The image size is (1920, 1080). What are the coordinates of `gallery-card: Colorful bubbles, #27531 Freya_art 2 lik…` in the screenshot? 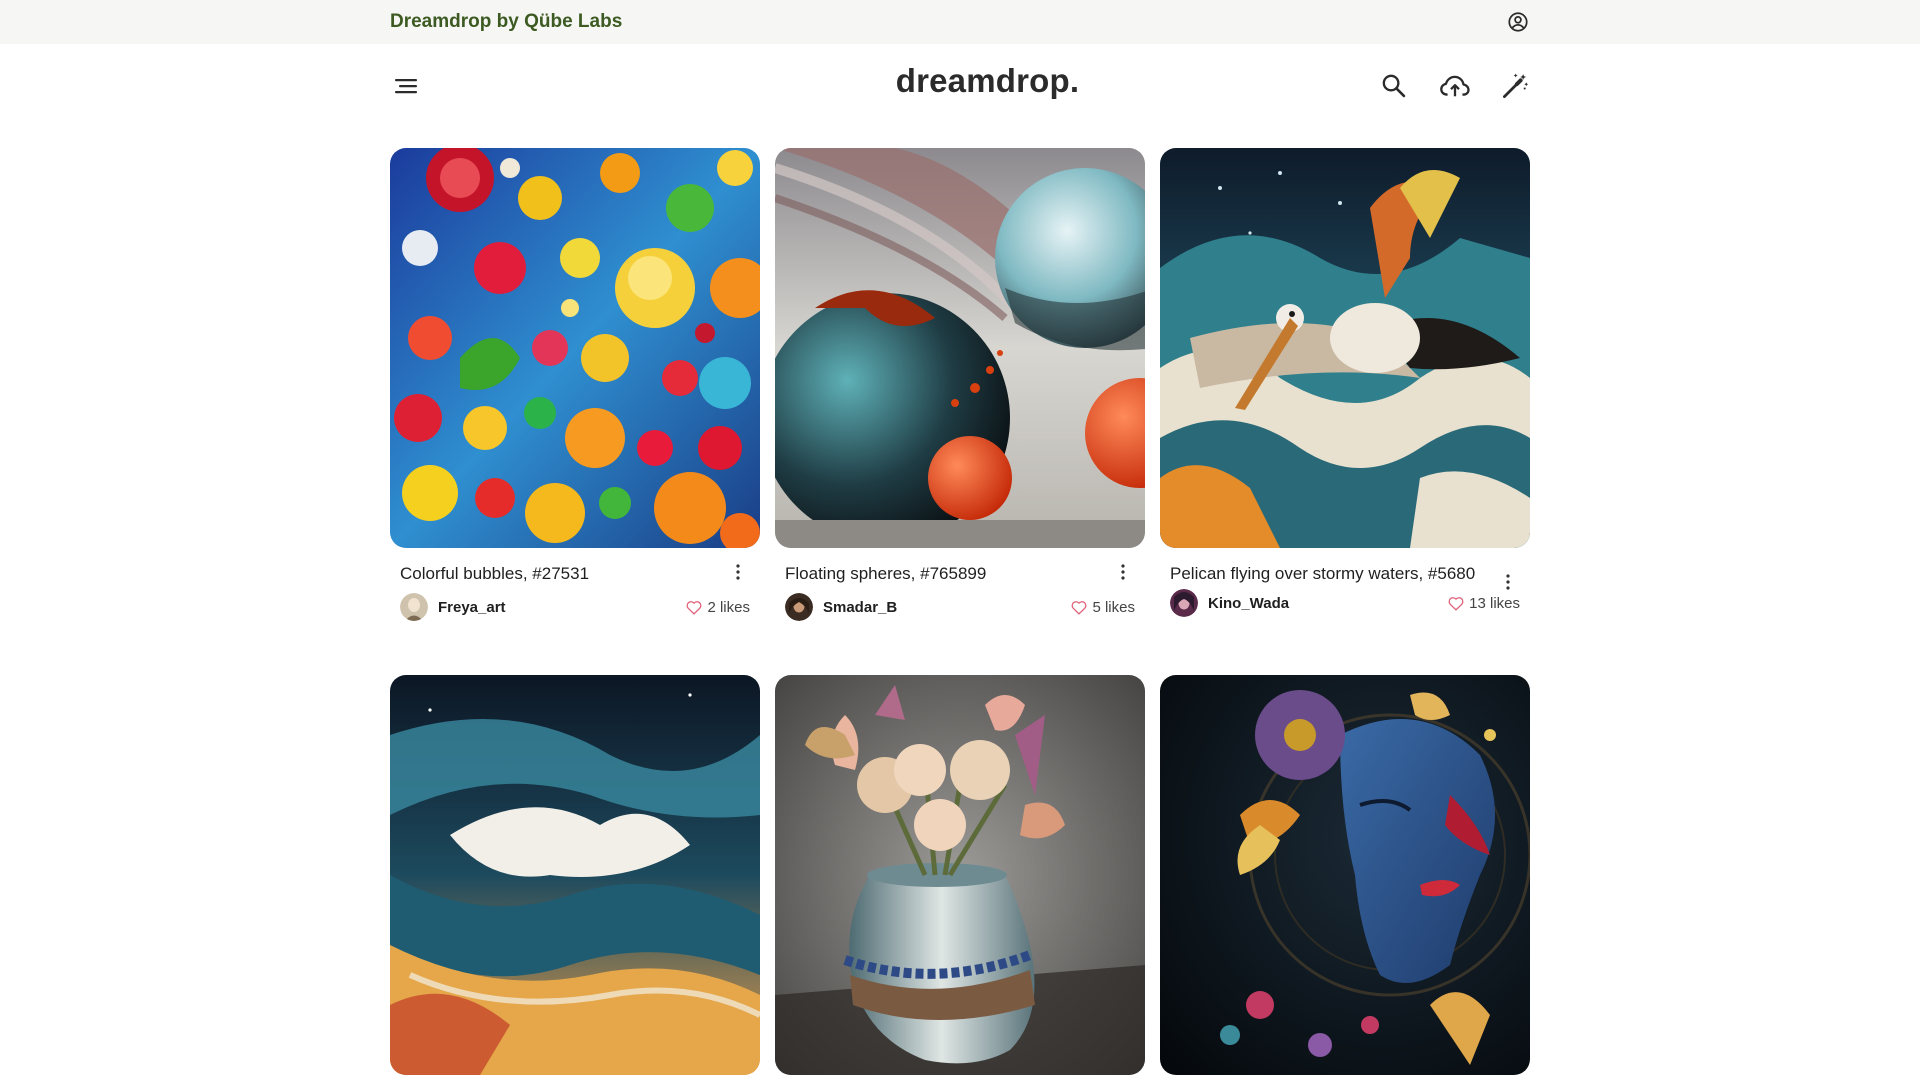 It's located at (575, 411).